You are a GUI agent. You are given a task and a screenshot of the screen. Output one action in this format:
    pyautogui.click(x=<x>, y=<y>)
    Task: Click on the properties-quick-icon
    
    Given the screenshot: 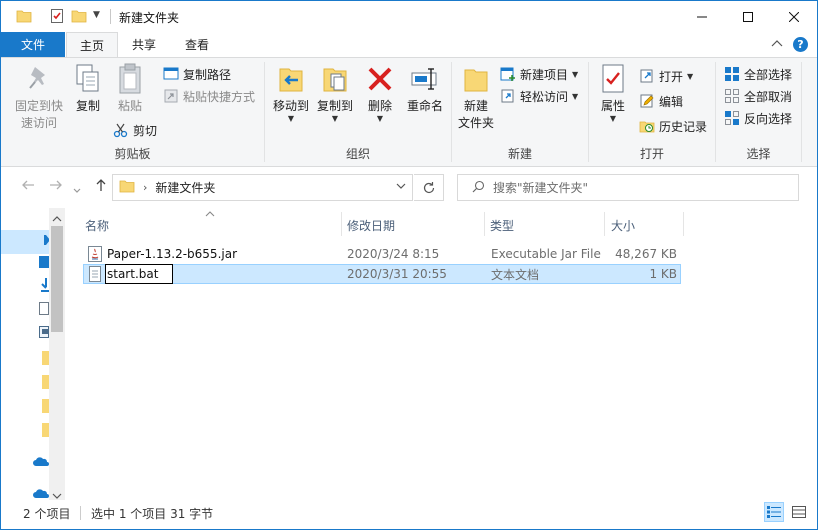 What is the action you would take?
    pyautogui.click(x=57, y=17)
    